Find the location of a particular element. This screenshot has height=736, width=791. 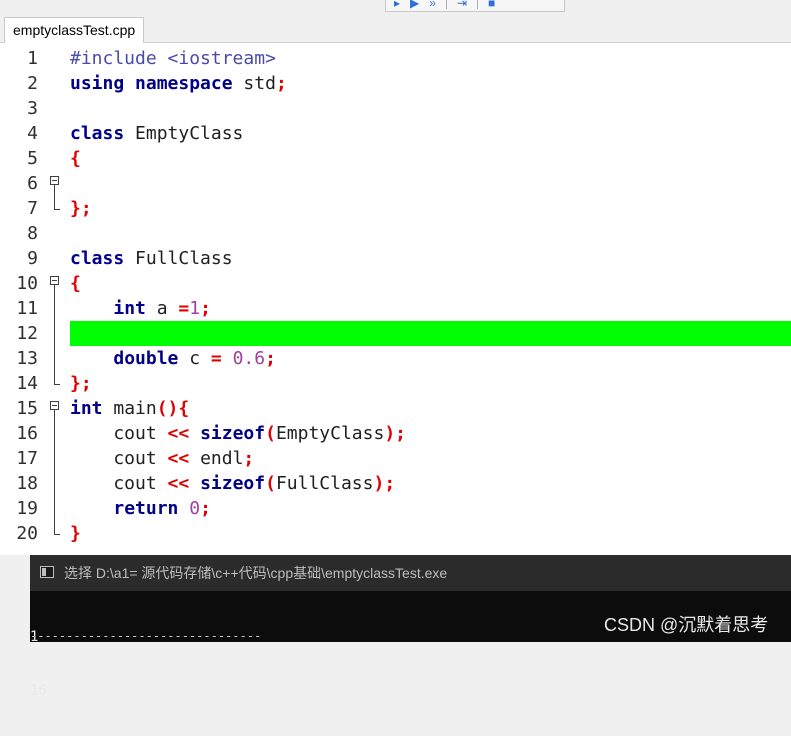

code-line: 20} is located at coordinates (395, 533).